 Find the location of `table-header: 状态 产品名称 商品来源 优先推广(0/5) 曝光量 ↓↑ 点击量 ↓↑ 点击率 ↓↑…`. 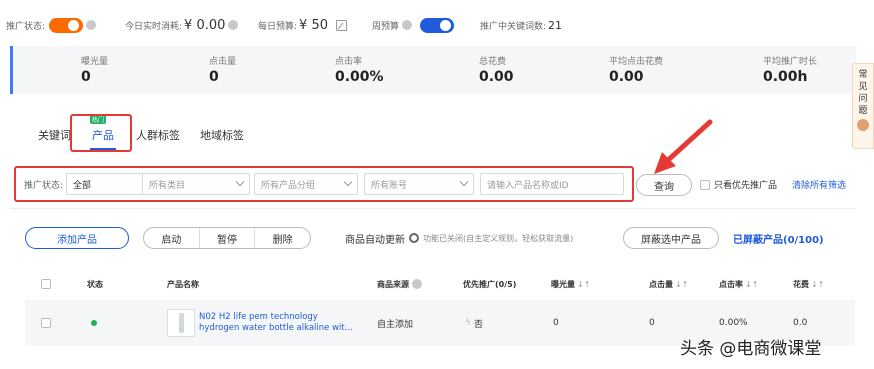

table-header: 状态 产品名称 商品来源 优先推广(0/5) 曝光量 ↓↑ 点击量 ↓↑ 点击率 ↓↑… is located at coordinates (440, 284).